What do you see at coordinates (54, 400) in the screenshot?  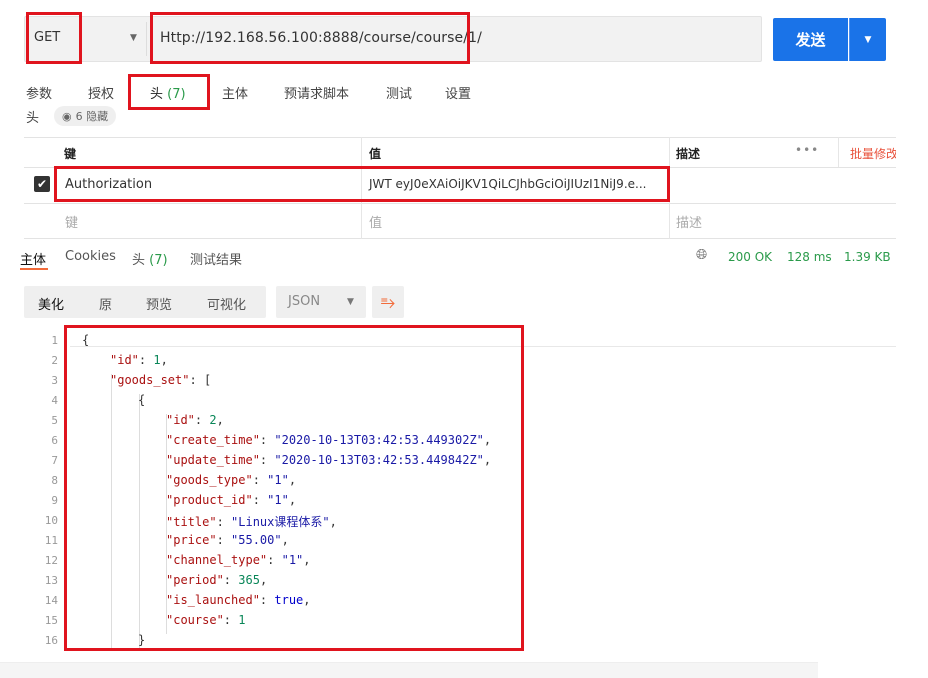 I see `line-number: 4` at bounding box center [54, 400].